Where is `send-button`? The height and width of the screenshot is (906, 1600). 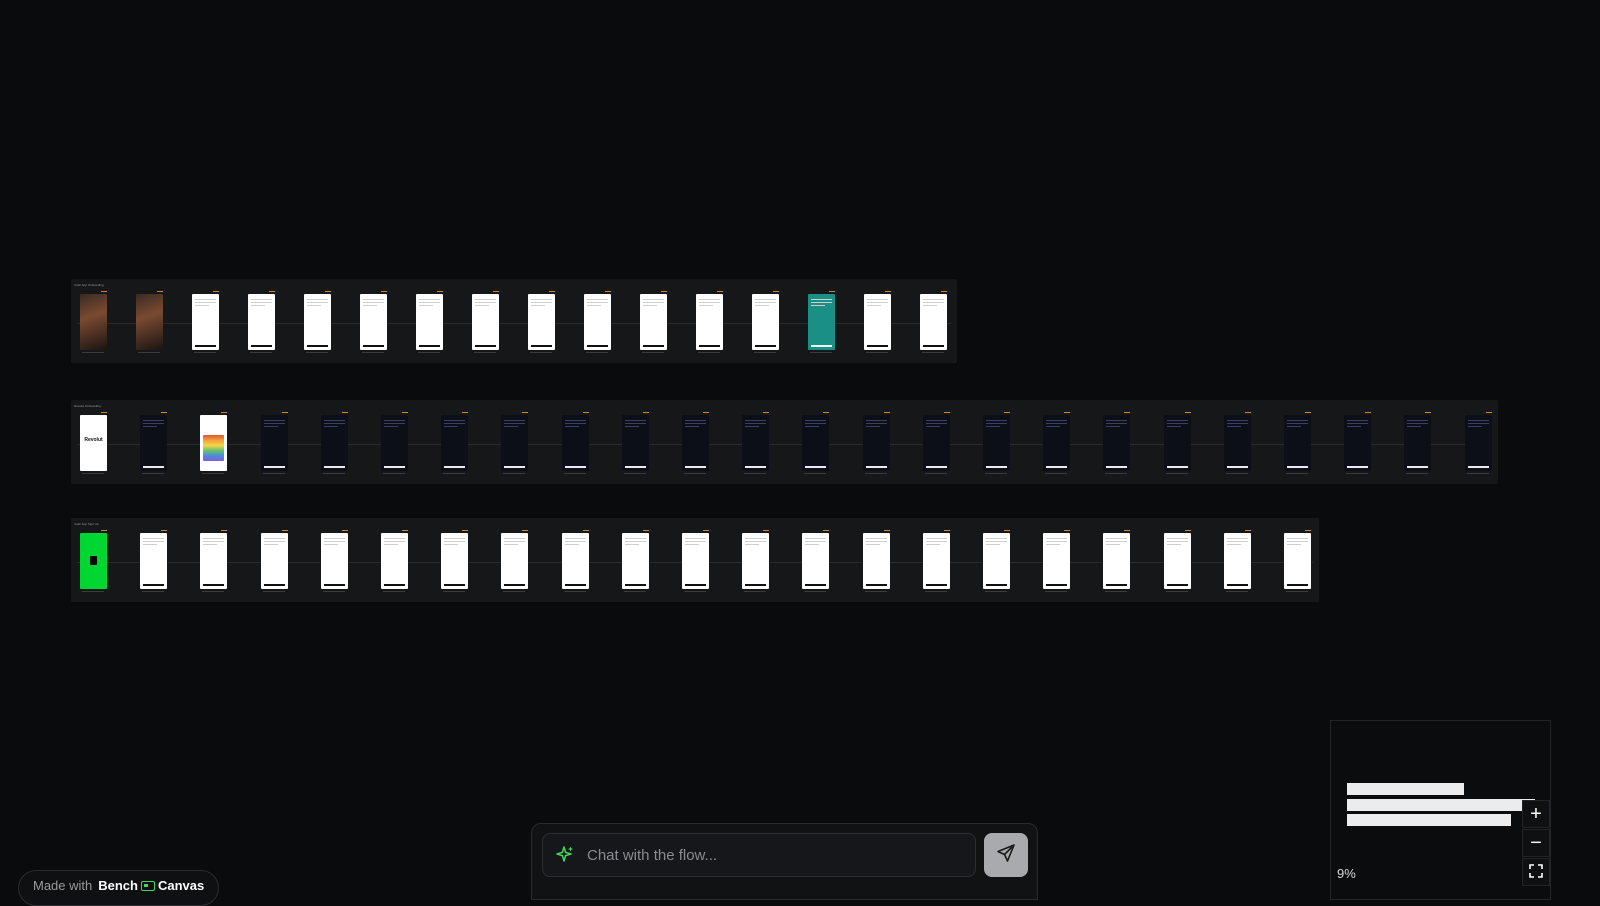
send-button is located at coordinates (1006, 855).